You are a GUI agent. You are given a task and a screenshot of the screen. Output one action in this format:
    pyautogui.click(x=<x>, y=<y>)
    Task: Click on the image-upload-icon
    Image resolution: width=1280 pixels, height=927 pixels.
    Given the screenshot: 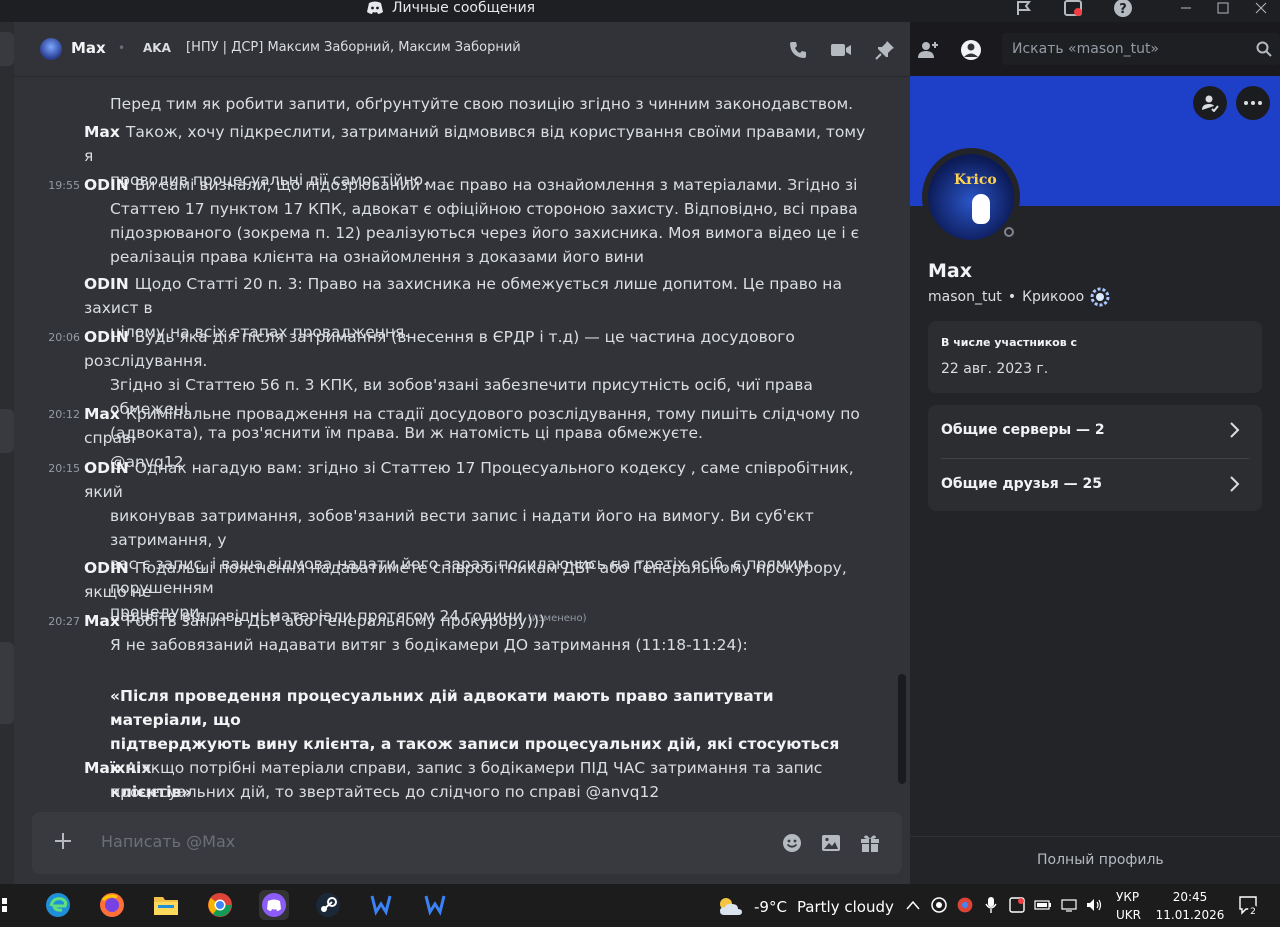 What is the action you would take?
    pyautogui.click(x=831, y=843)
    